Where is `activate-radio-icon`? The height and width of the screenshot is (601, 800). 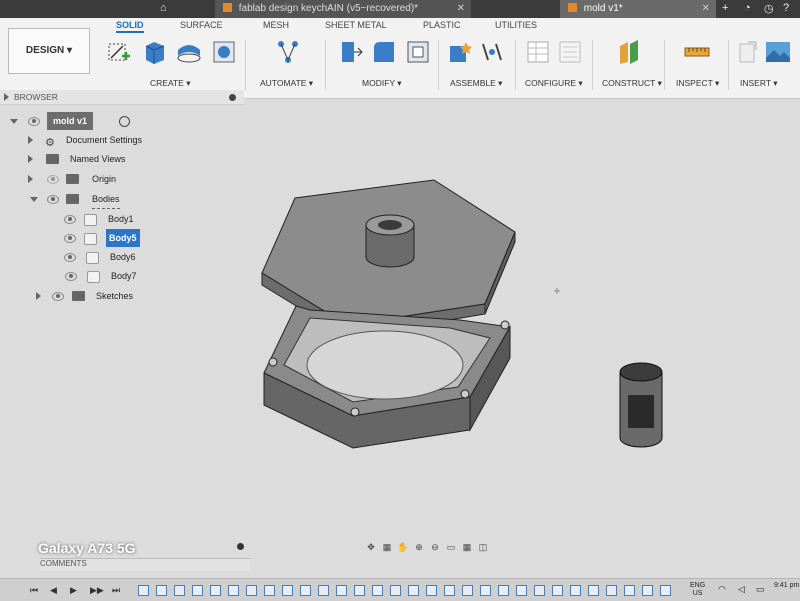 activate-radio-icon is located at coordinates (124, 121).